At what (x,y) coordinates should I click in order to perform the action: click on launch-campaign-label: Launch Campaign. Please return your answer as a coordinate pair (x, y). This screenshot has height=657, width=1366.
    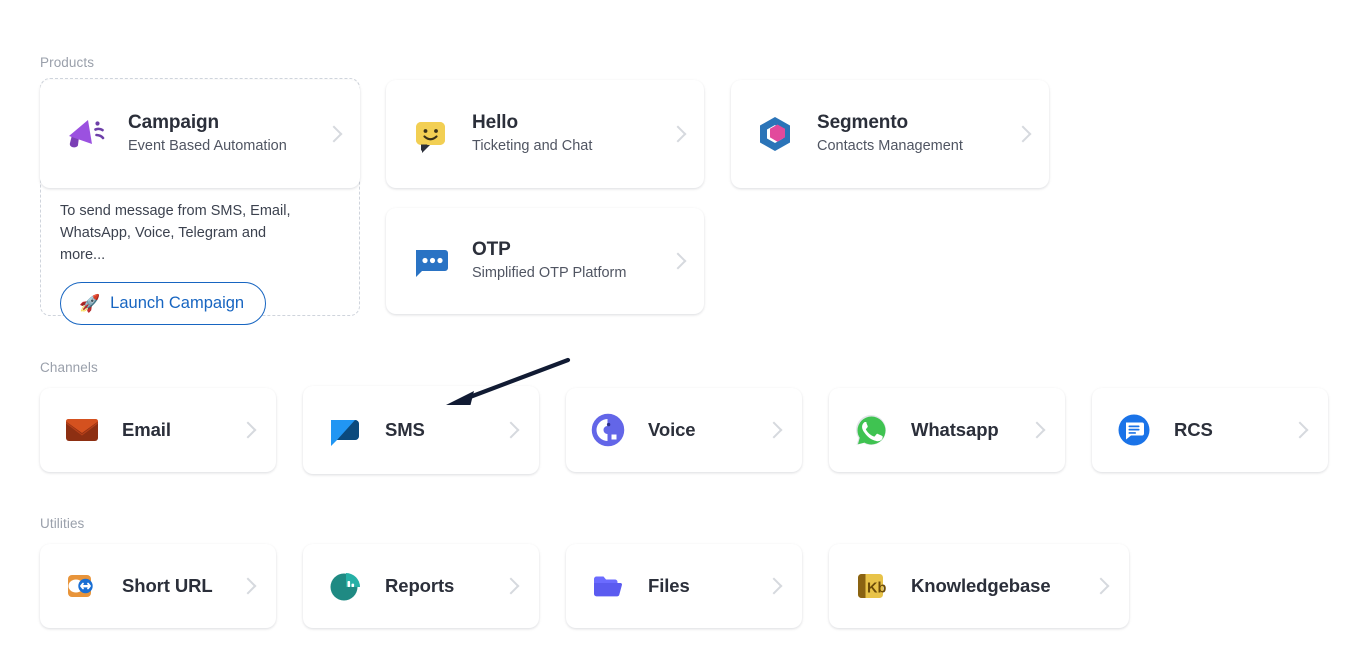
    Looking at the image, I should click on (177, 303).